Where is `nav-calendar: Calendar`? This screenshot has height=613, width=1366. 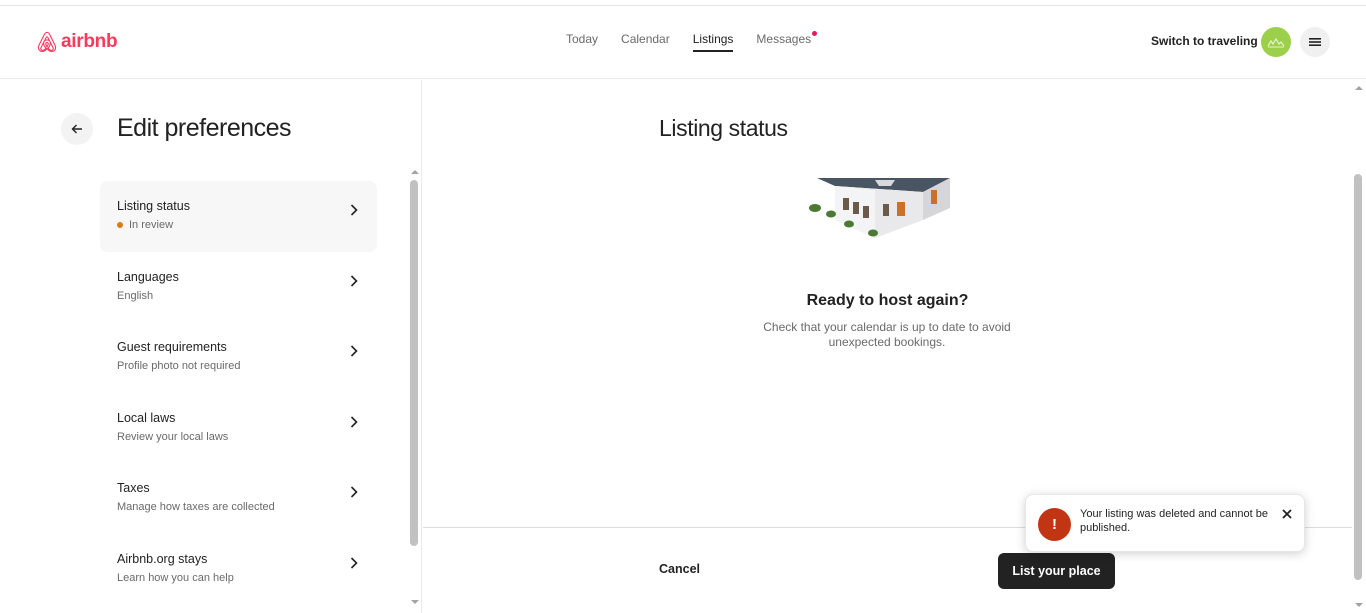
nav-calendar: Calendar is located at coordinates (645, 42).